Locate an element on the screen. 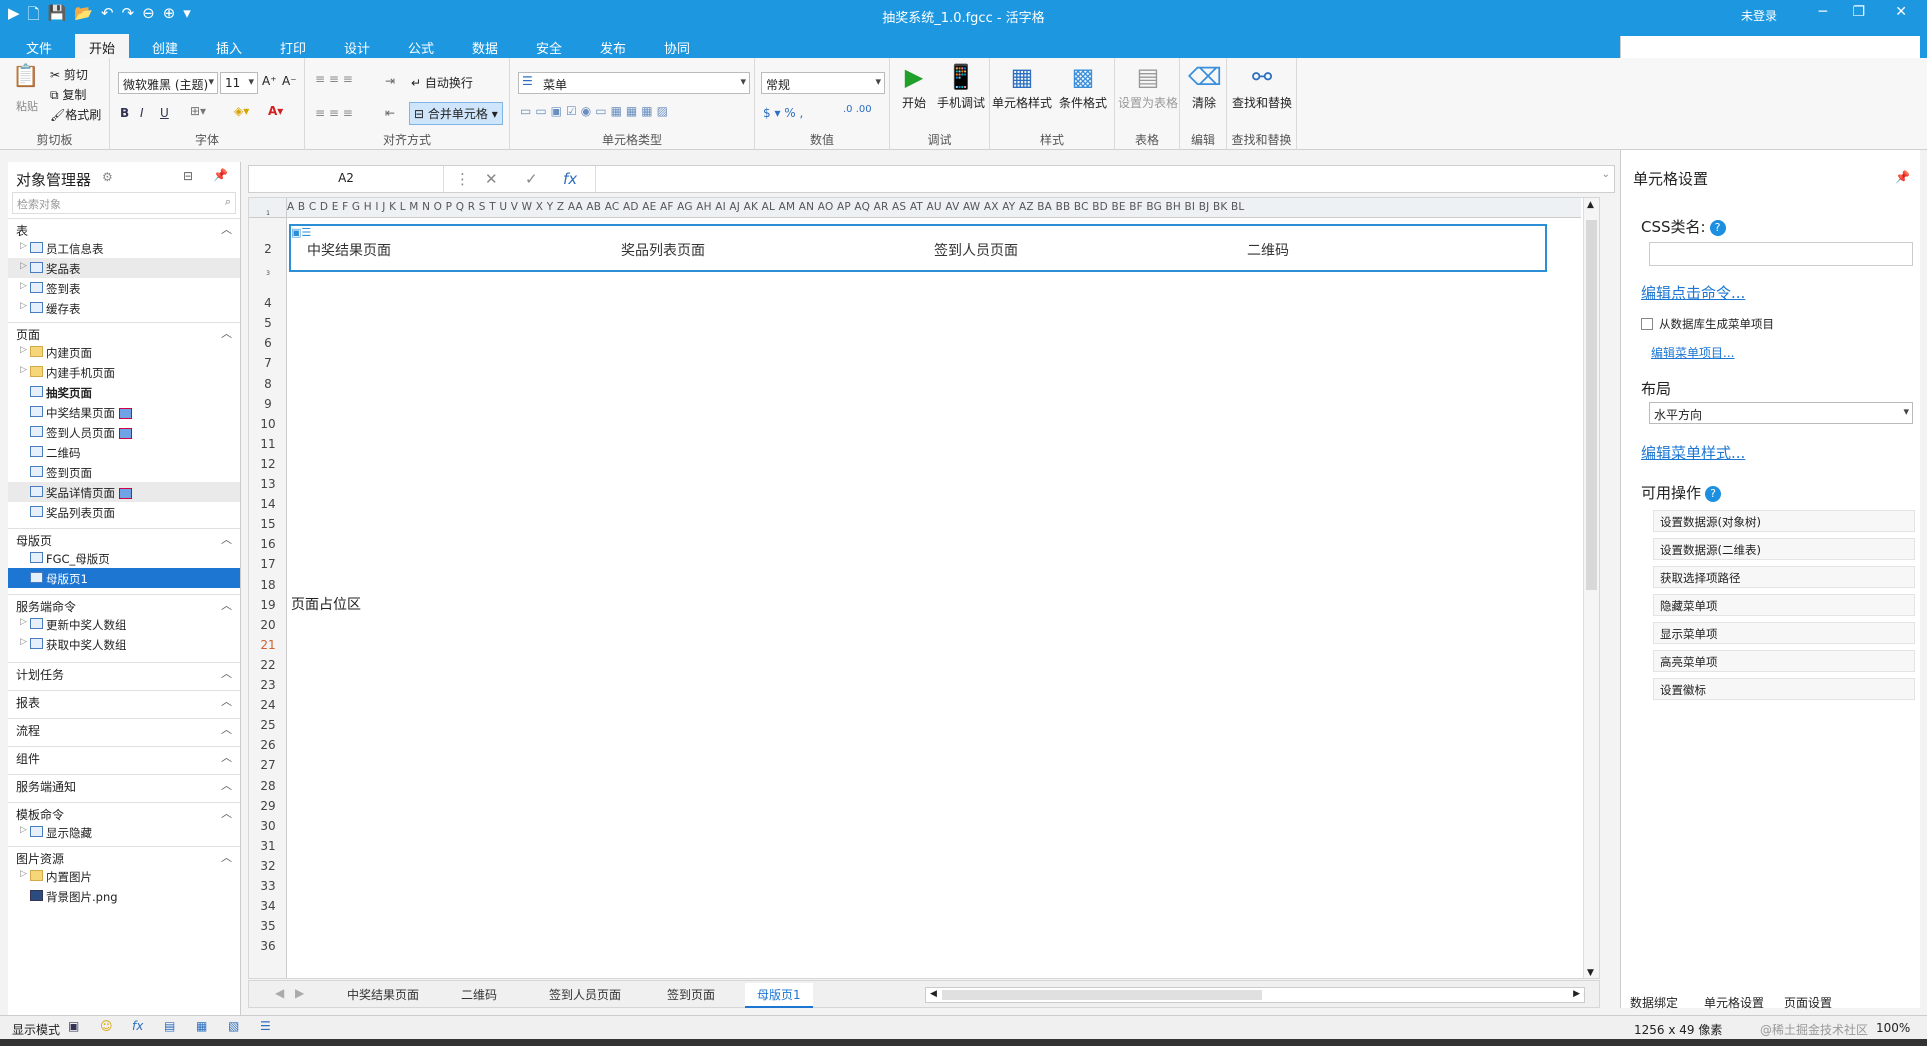 The width and height of the screenshot is (1927, 1046). op-button: 高亮菜单项 is located at coordinates (1784, 661).